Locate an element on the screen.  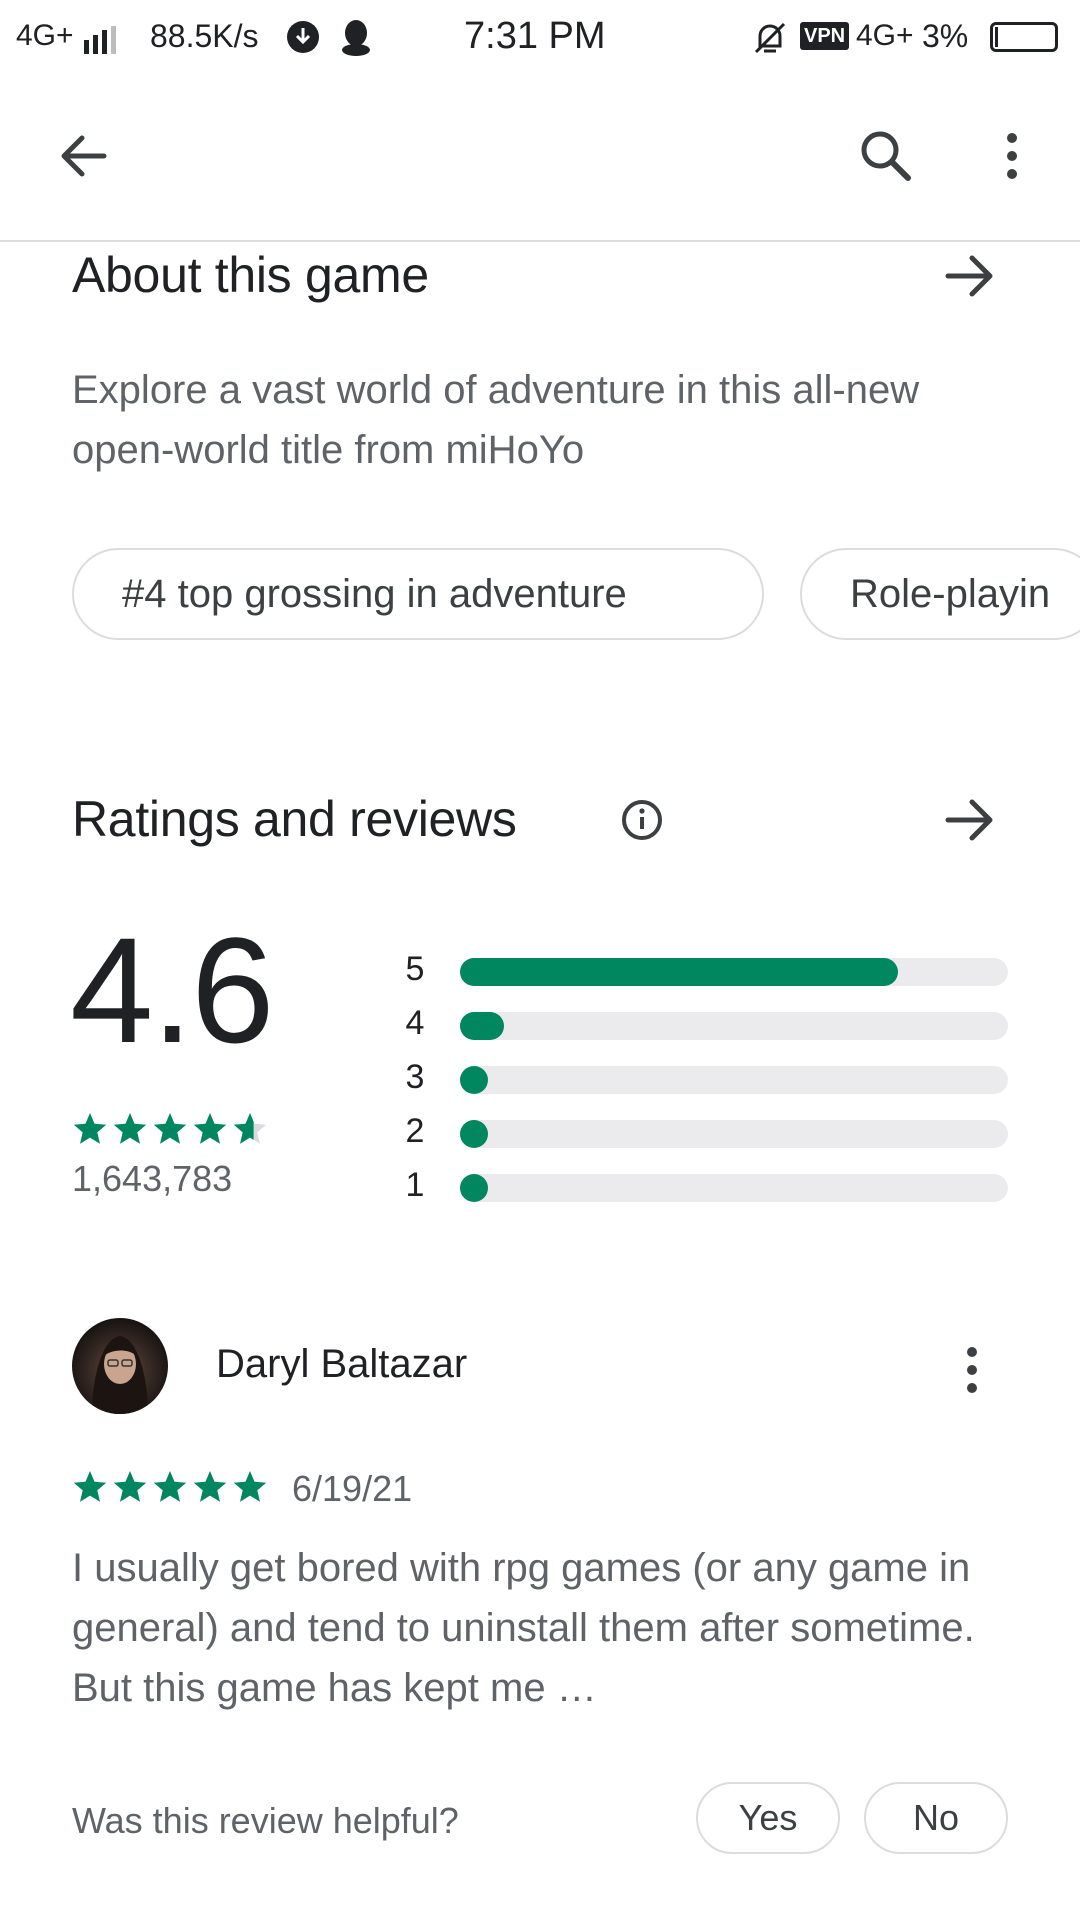
avatar is located at coordinates (120, 1366).